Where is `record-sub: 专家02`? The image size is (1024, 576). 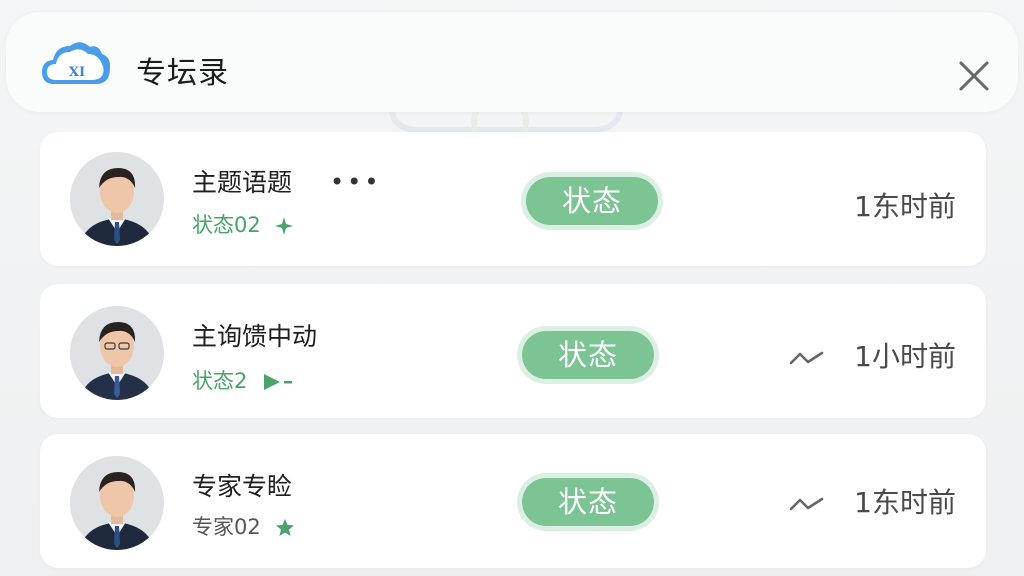 record-sub: 专家02 is located at coordinates (243, 527).